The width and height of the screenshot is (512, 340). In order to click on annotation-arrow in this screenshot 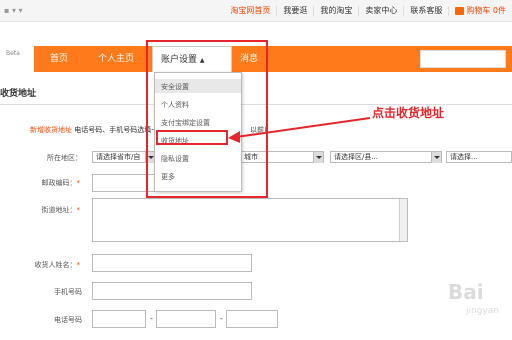, I will do `click(299, 130)`.